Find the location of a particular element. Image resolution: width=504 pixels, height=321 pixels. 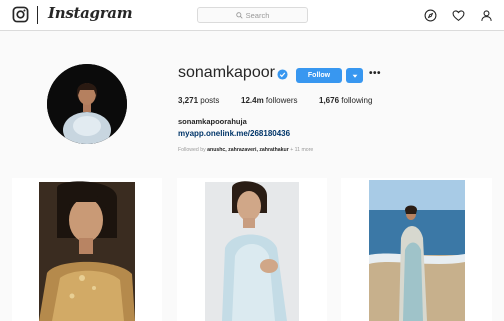

instagram-wordmark: Instagram is located at coordinates (90, 13).